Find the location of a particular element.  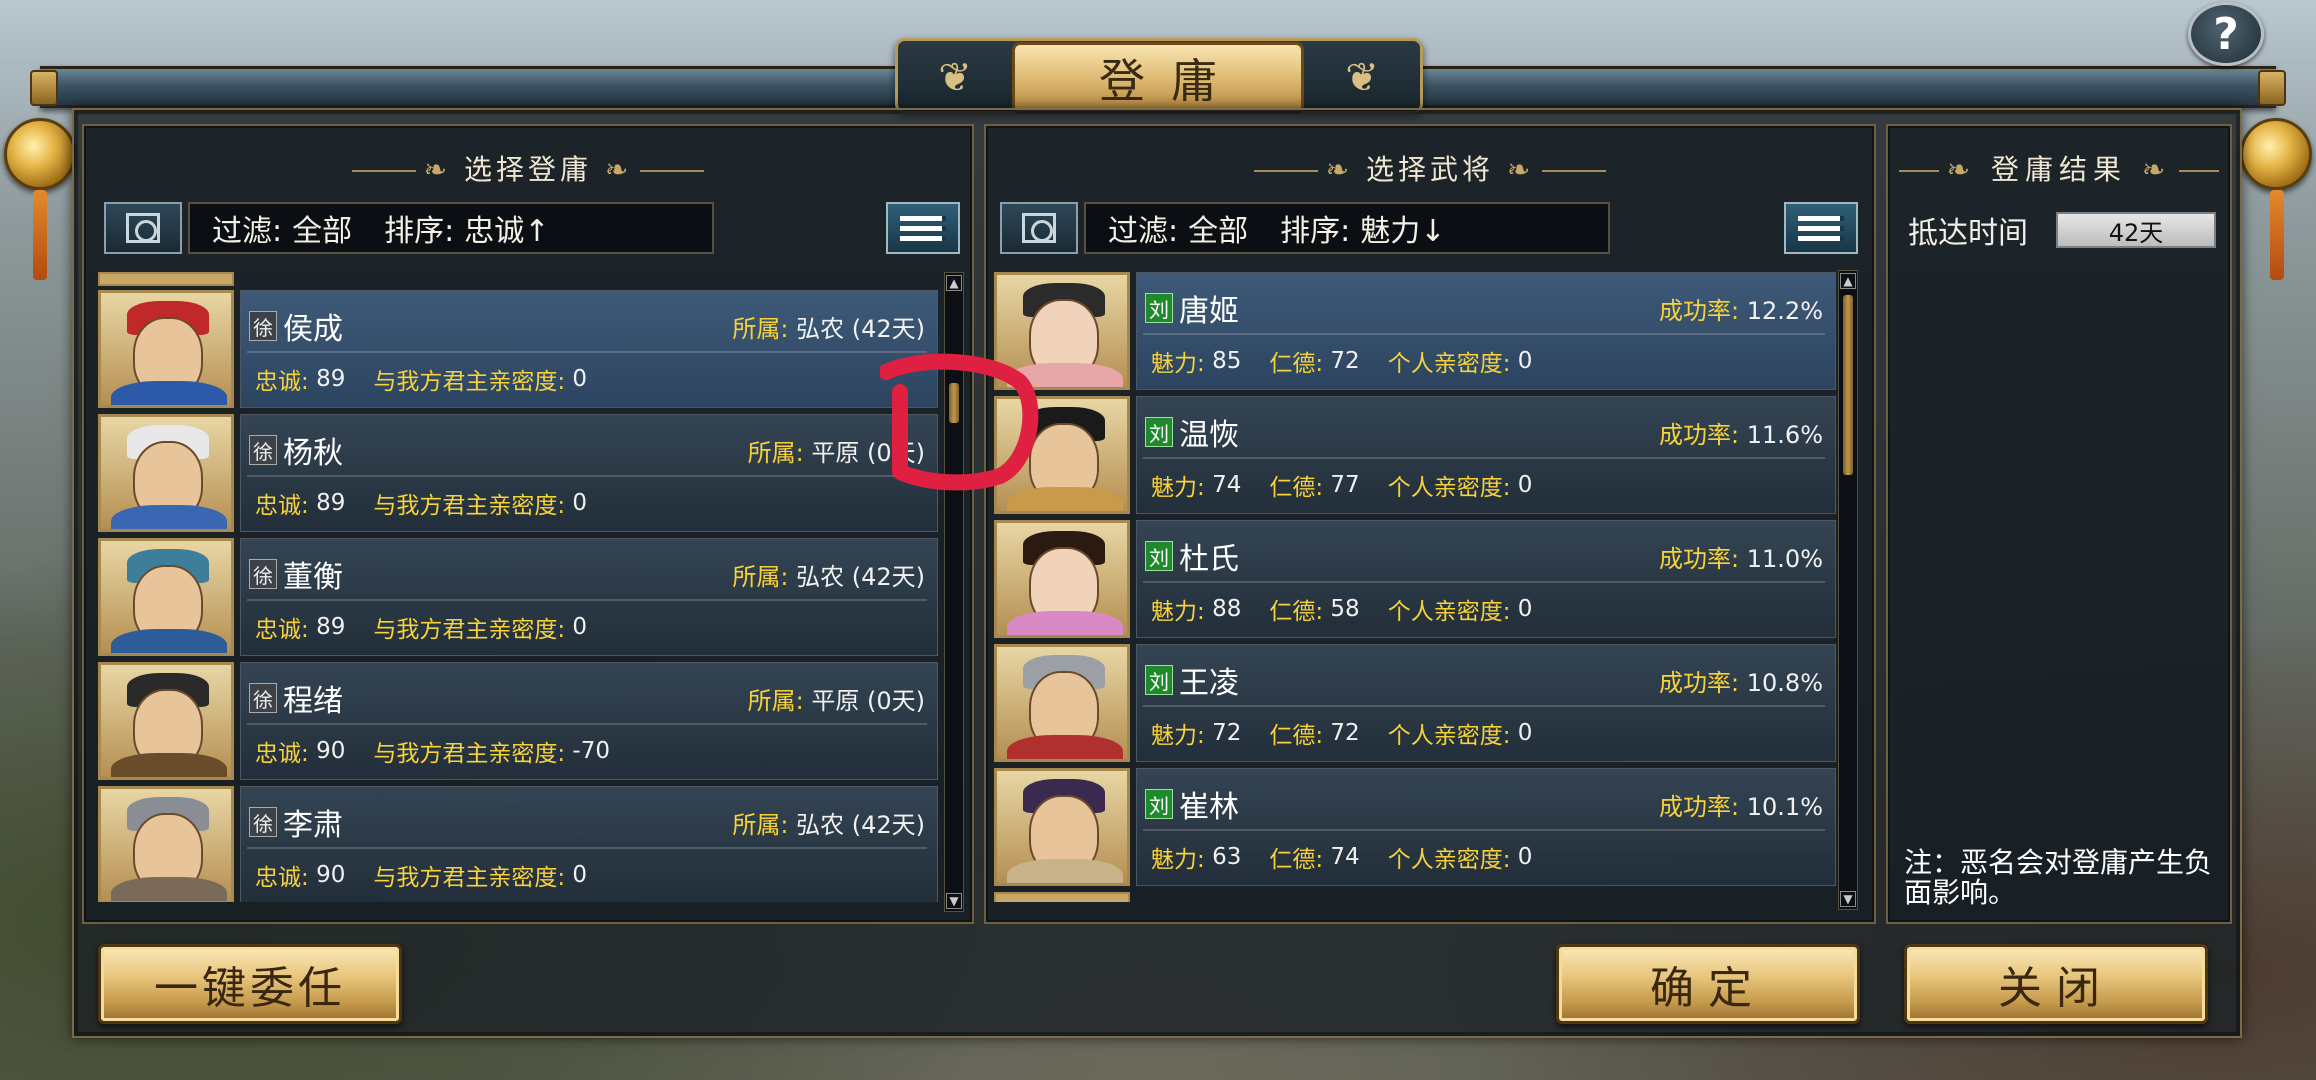

intimacy-value: -70 is located at coordinates (591, 751).